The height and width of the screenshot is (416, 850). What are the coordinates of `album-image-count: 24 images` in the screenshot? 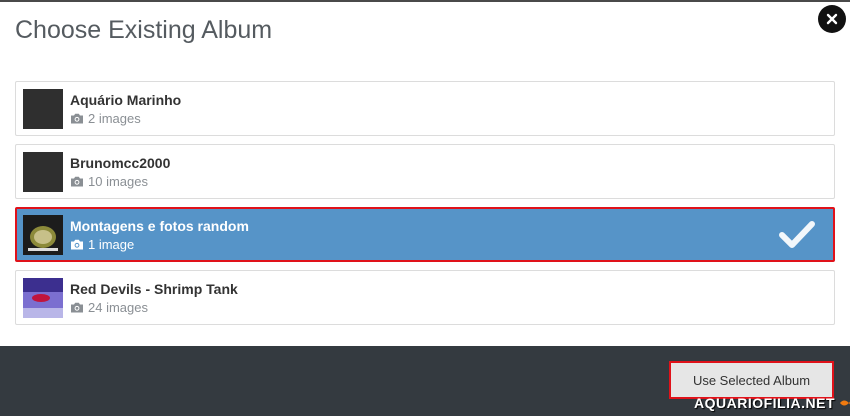 It's located at (109, 307).